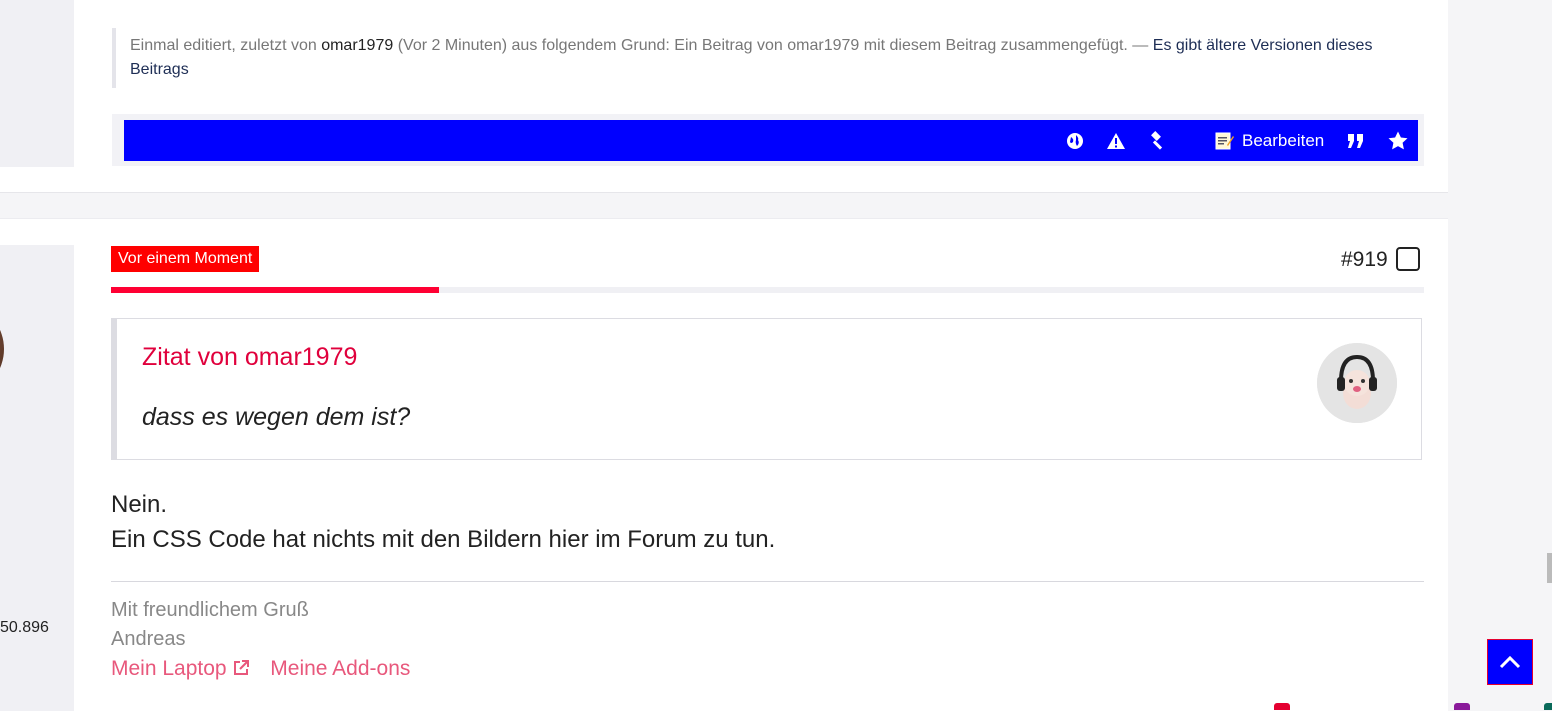  I want to click on edit-note-user-link: omar1979, so click(357, 45).